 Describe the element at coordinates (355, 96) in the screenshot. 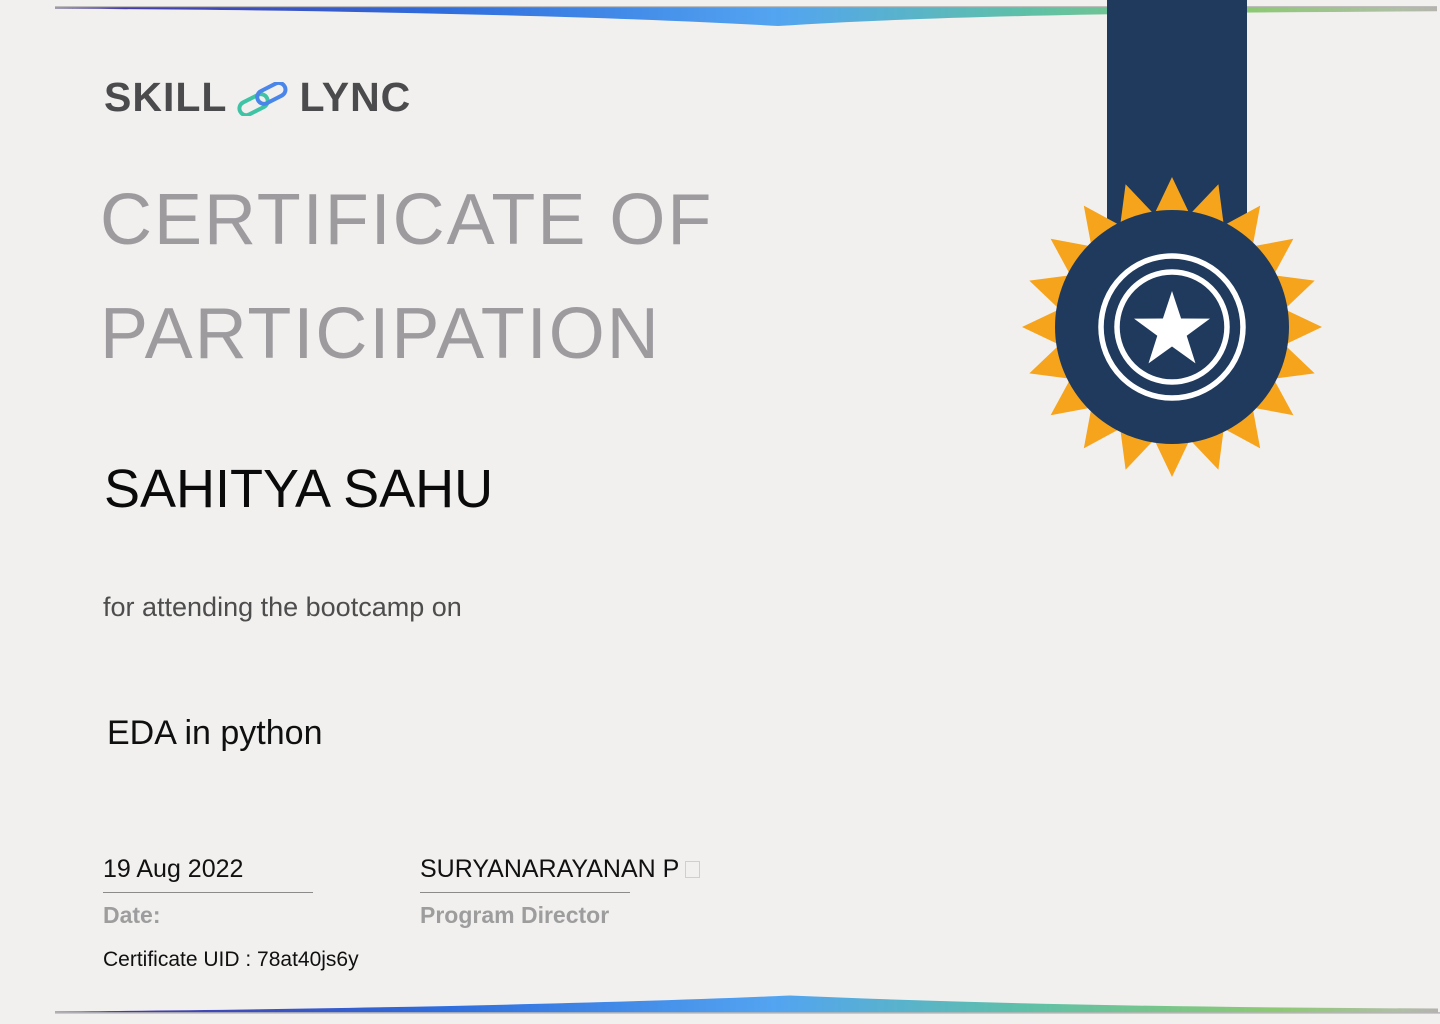

I see `logo-word-right: LYNC` at that location.